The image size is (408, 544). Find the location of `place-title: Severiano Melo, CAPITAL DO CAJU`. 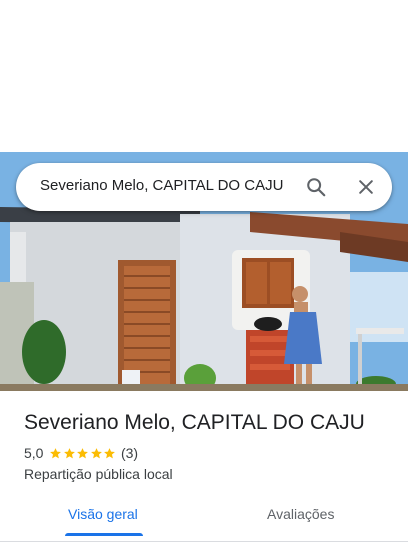

place-title: Severiano Melo, CAPITAL DO CAJU is located at coordinates (194, 422).